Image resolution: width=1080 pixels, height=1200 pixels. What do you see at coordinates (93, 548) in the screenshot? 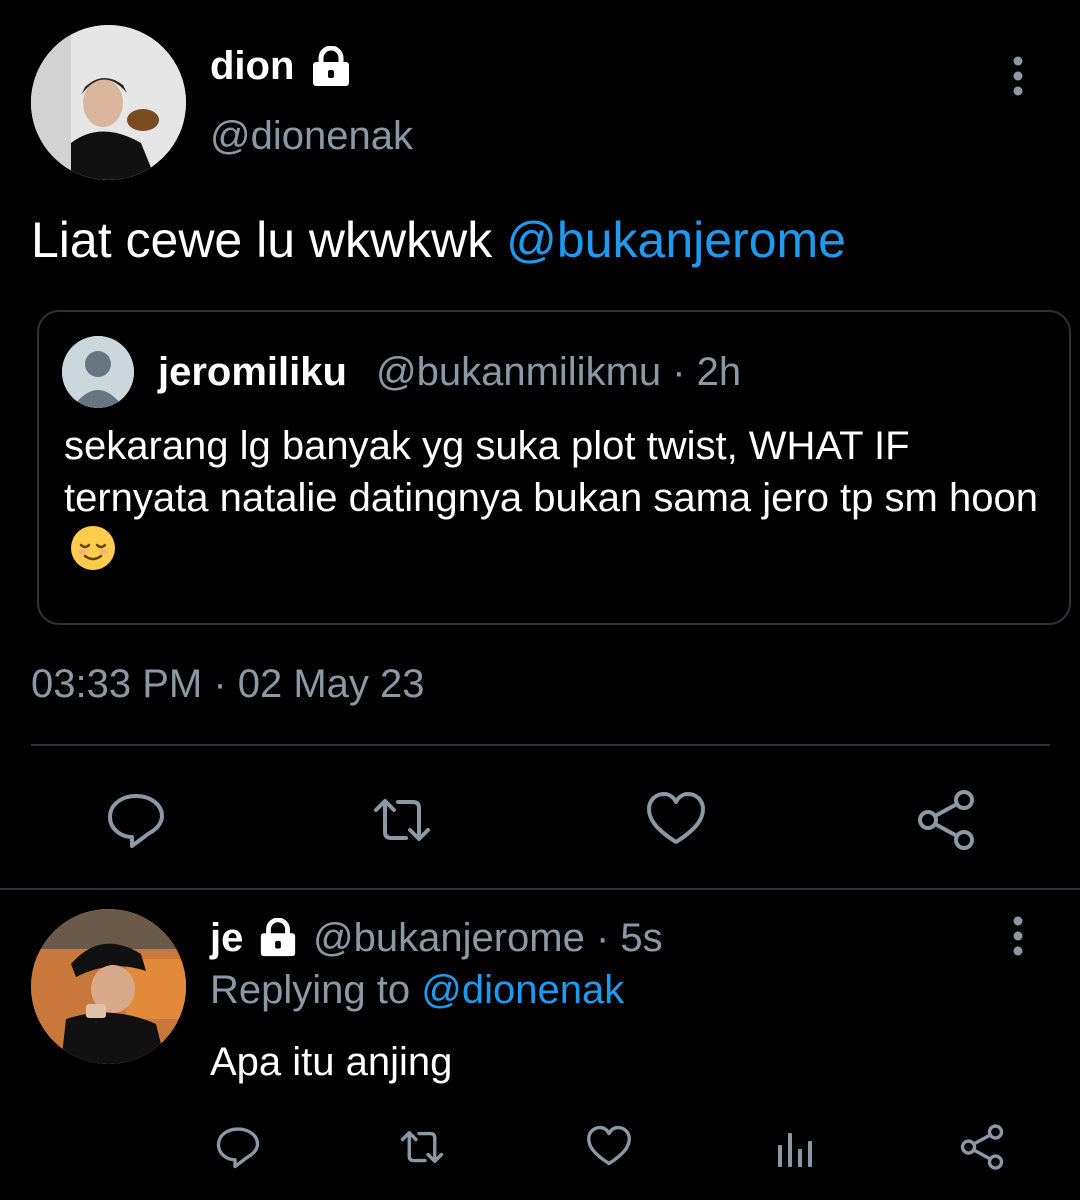
I see `relieved-face-emoji-icon` at bounding box center [93, 548].